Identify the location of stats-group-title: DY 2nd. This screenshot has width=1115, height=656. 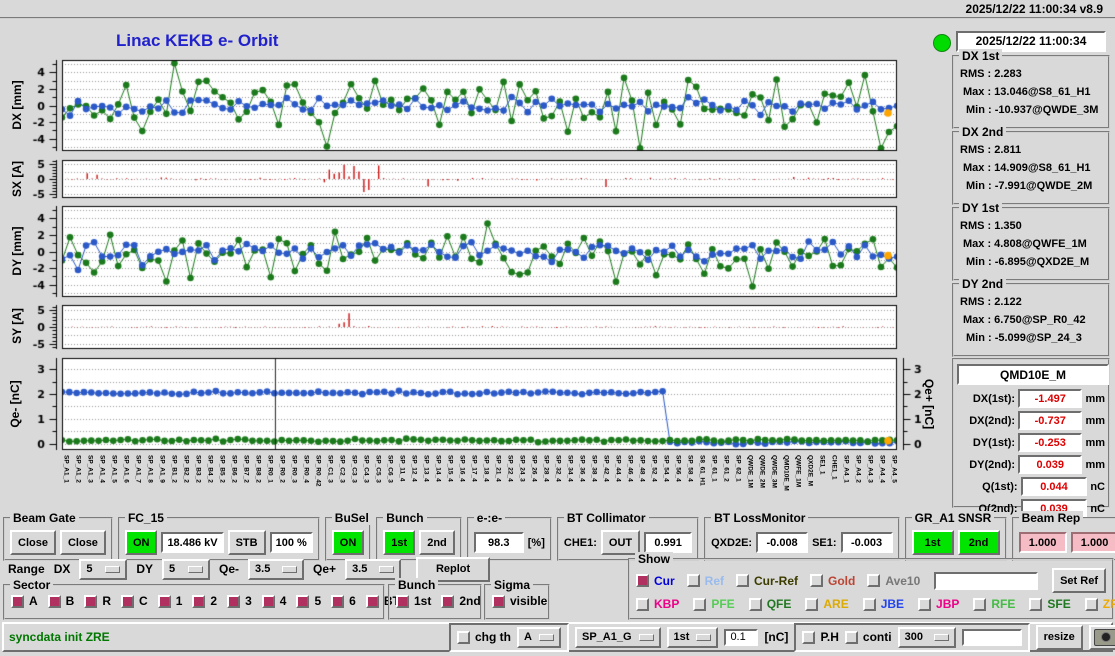
(983, 284).